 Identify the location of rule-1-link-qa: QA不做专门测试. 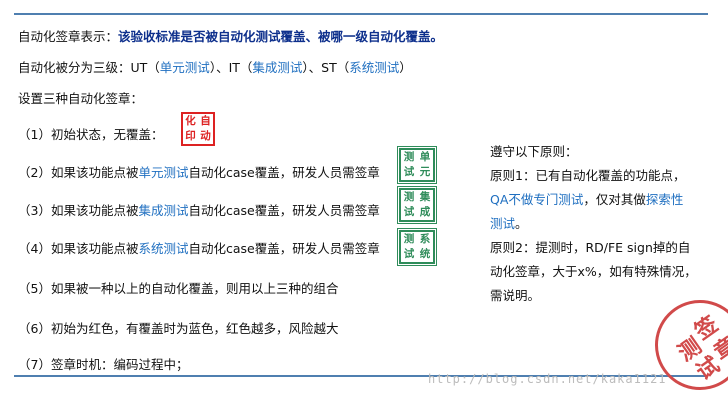
(536, 199).